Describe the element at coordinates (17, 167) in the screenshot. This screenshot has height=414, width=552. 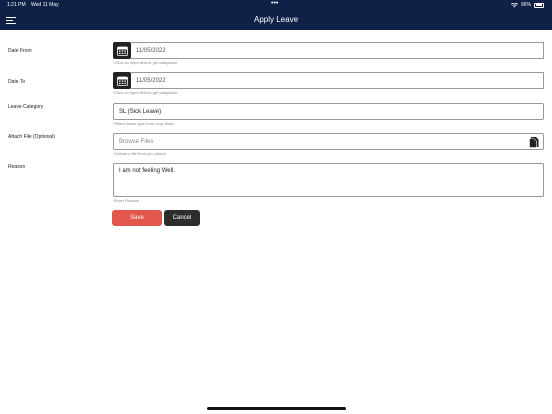
I see `reason-label: Reason` at that location.